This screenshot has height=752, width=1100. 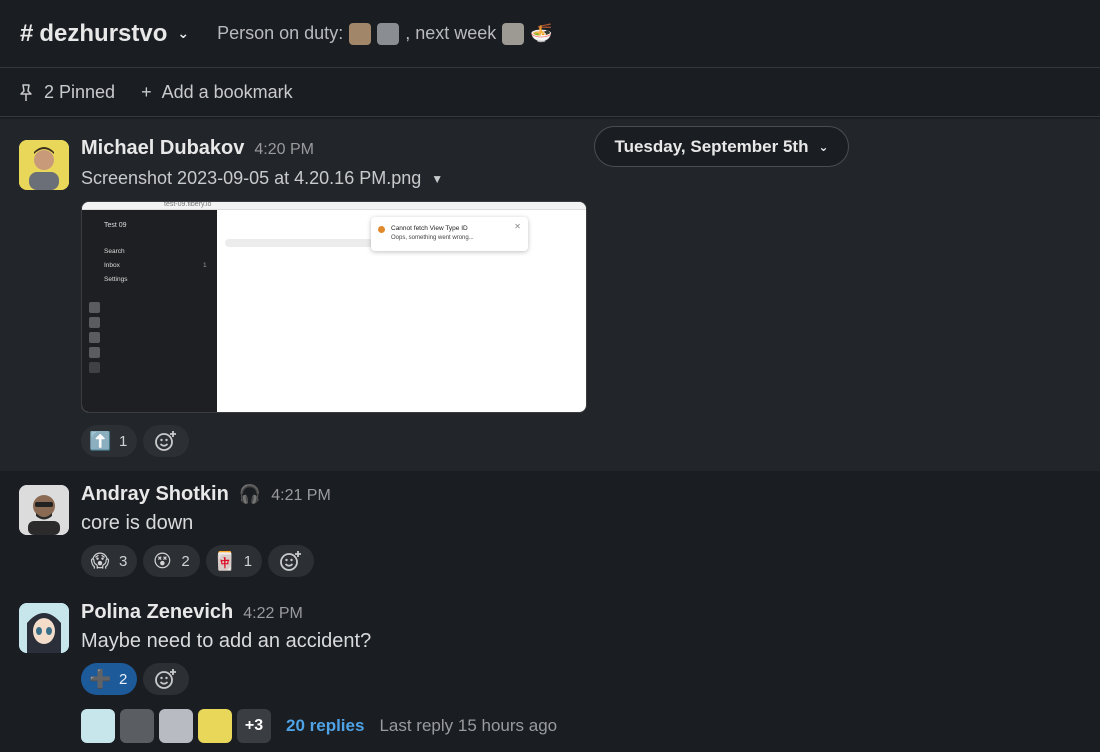 What do you see at coordinates (468, 725) in the screenshot?
I see `last-reply-text: Last reply 15 hours ago` at bounding box center [468, 725].